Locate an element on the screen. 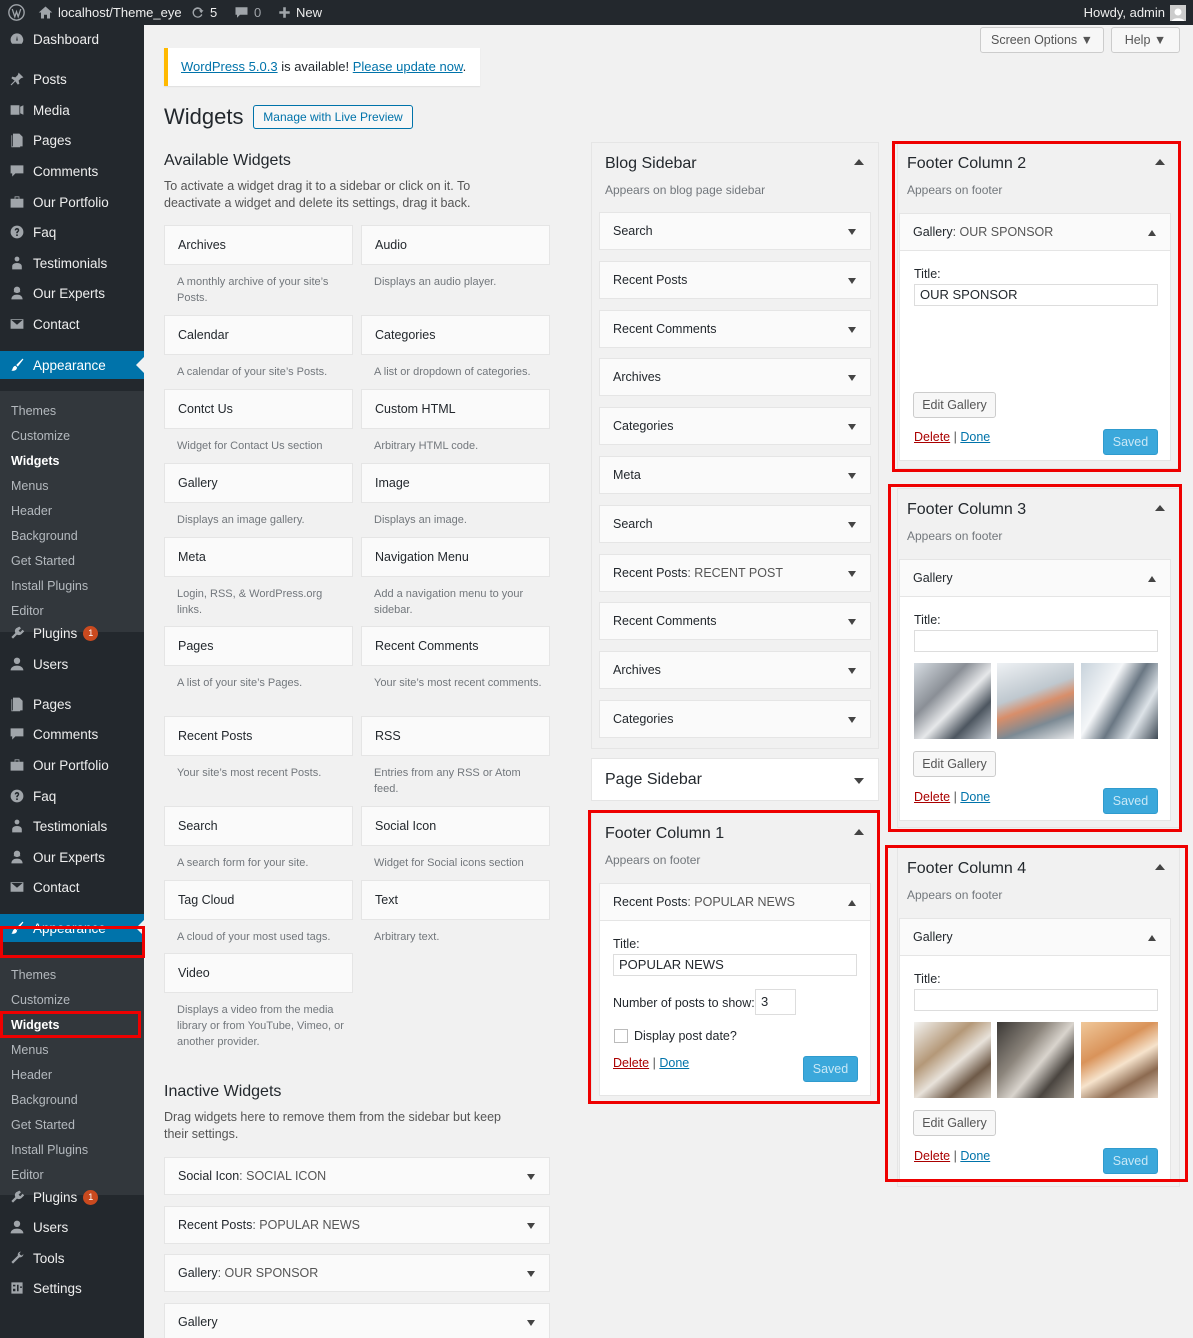  gallery-thumbnail-handshake is located at coordinates (1119, 1060).